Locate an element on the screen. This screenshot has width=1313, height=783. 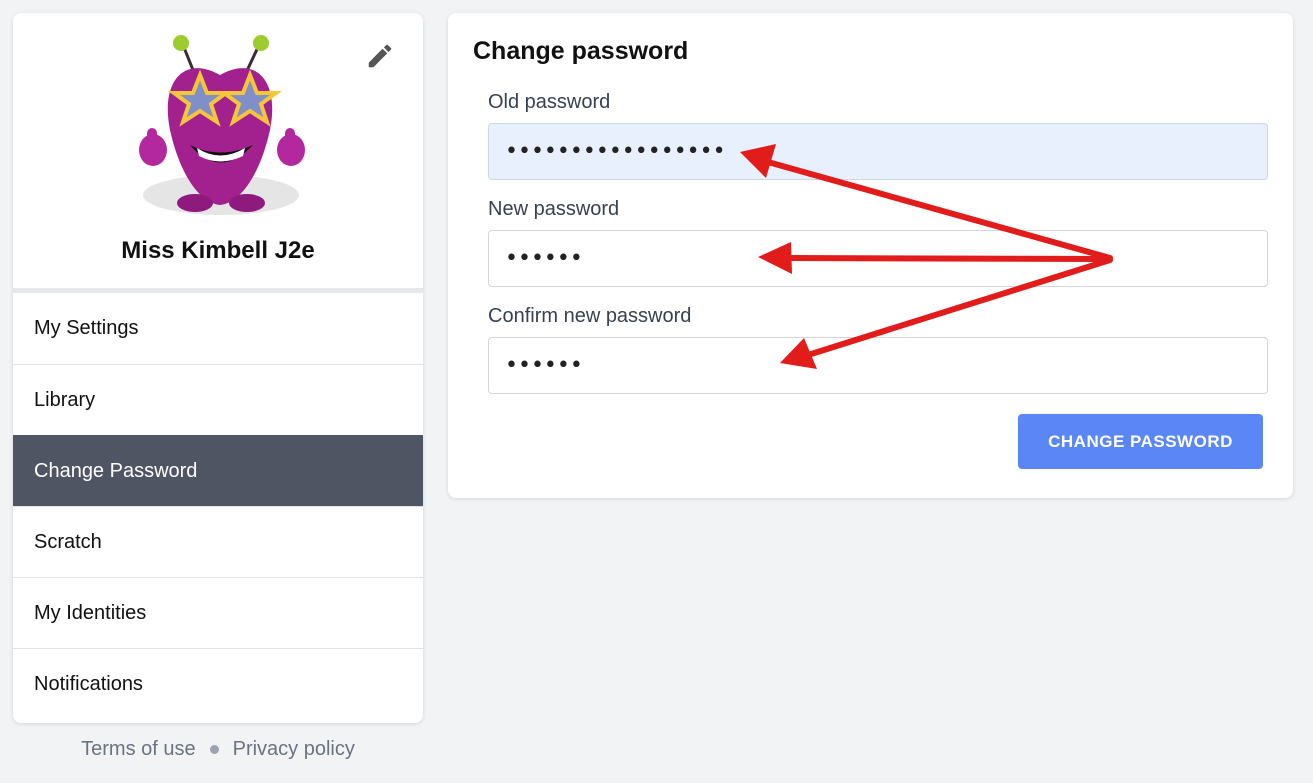
footer-links: Terms of use Privacy policy is located at coordinates (218, 749).